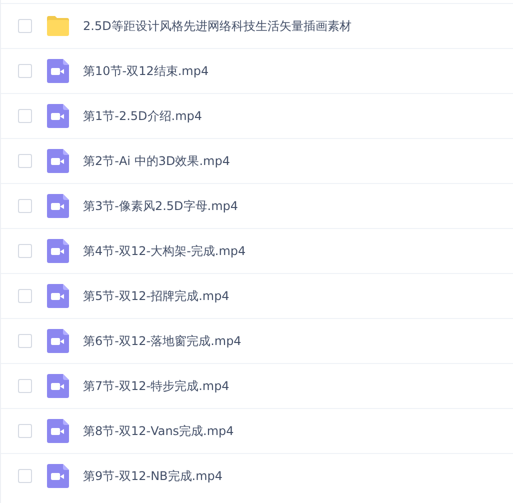 Image resolution: width=513 pixels, height=503 pixels. What do you see at coordinates (158, 431) in the screenshot?
I see `file-name: 第8节-双12-Vans完成.mp4` at bounding box center [158, 431].